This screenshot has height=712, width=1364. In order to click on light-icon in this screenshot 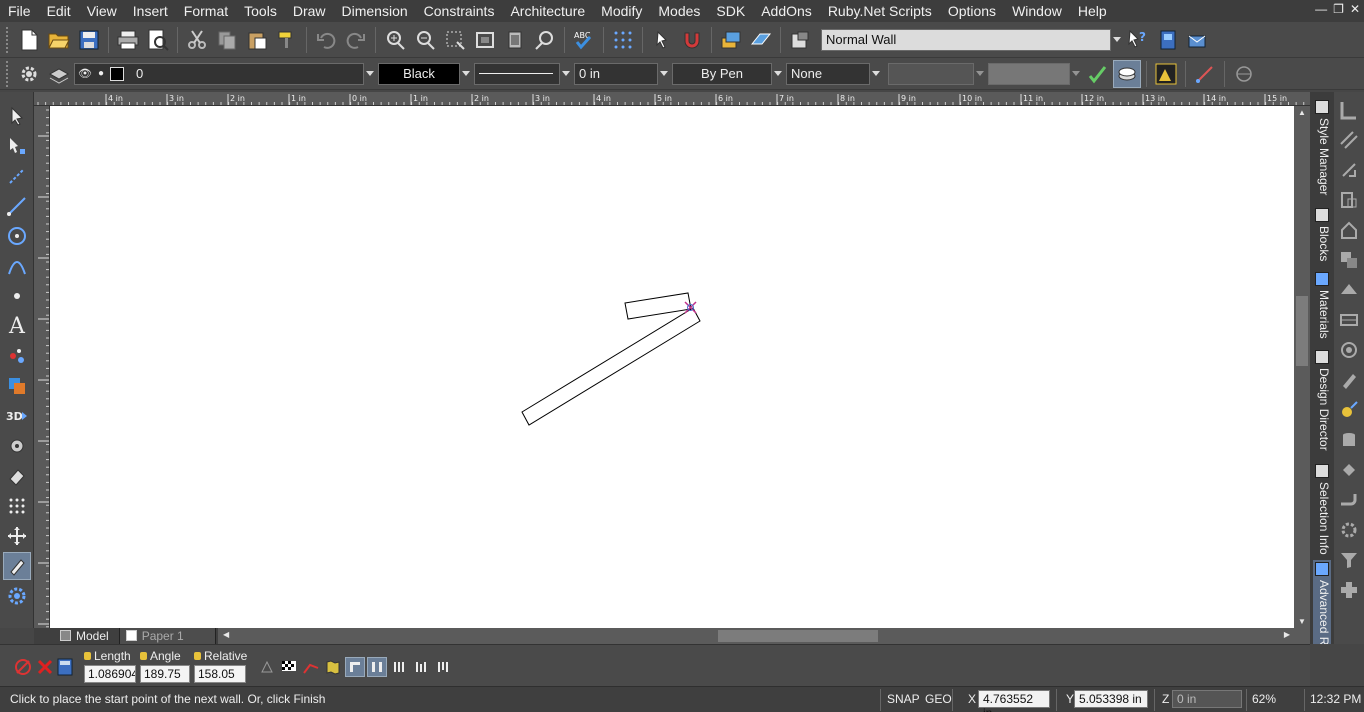, I will do `click(1349, 410)`.